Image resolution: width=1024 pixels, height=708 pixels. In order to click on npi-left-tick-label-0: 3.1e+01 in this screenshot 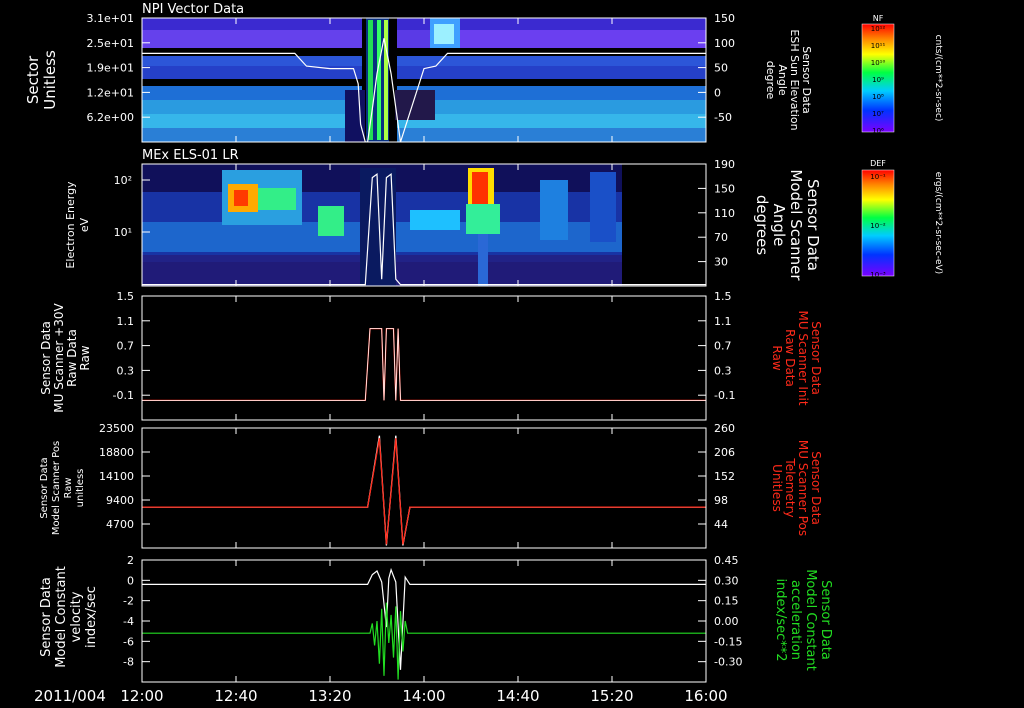, I will do `click(110, 18)`.